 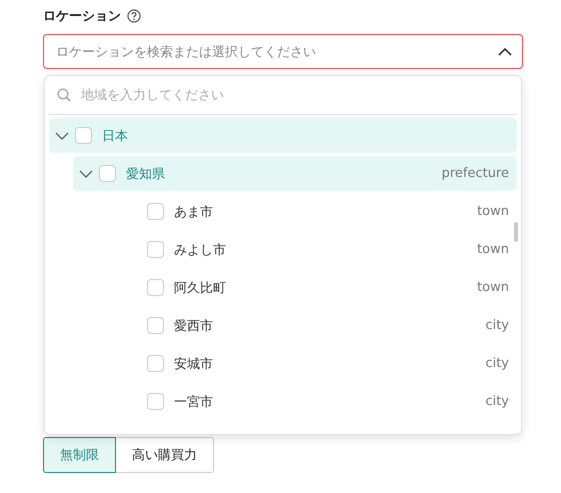 What do you see at coordinates (475, 173) in the screenshot?
I see `location-type: prefecture` at bounding box center [475, 173].